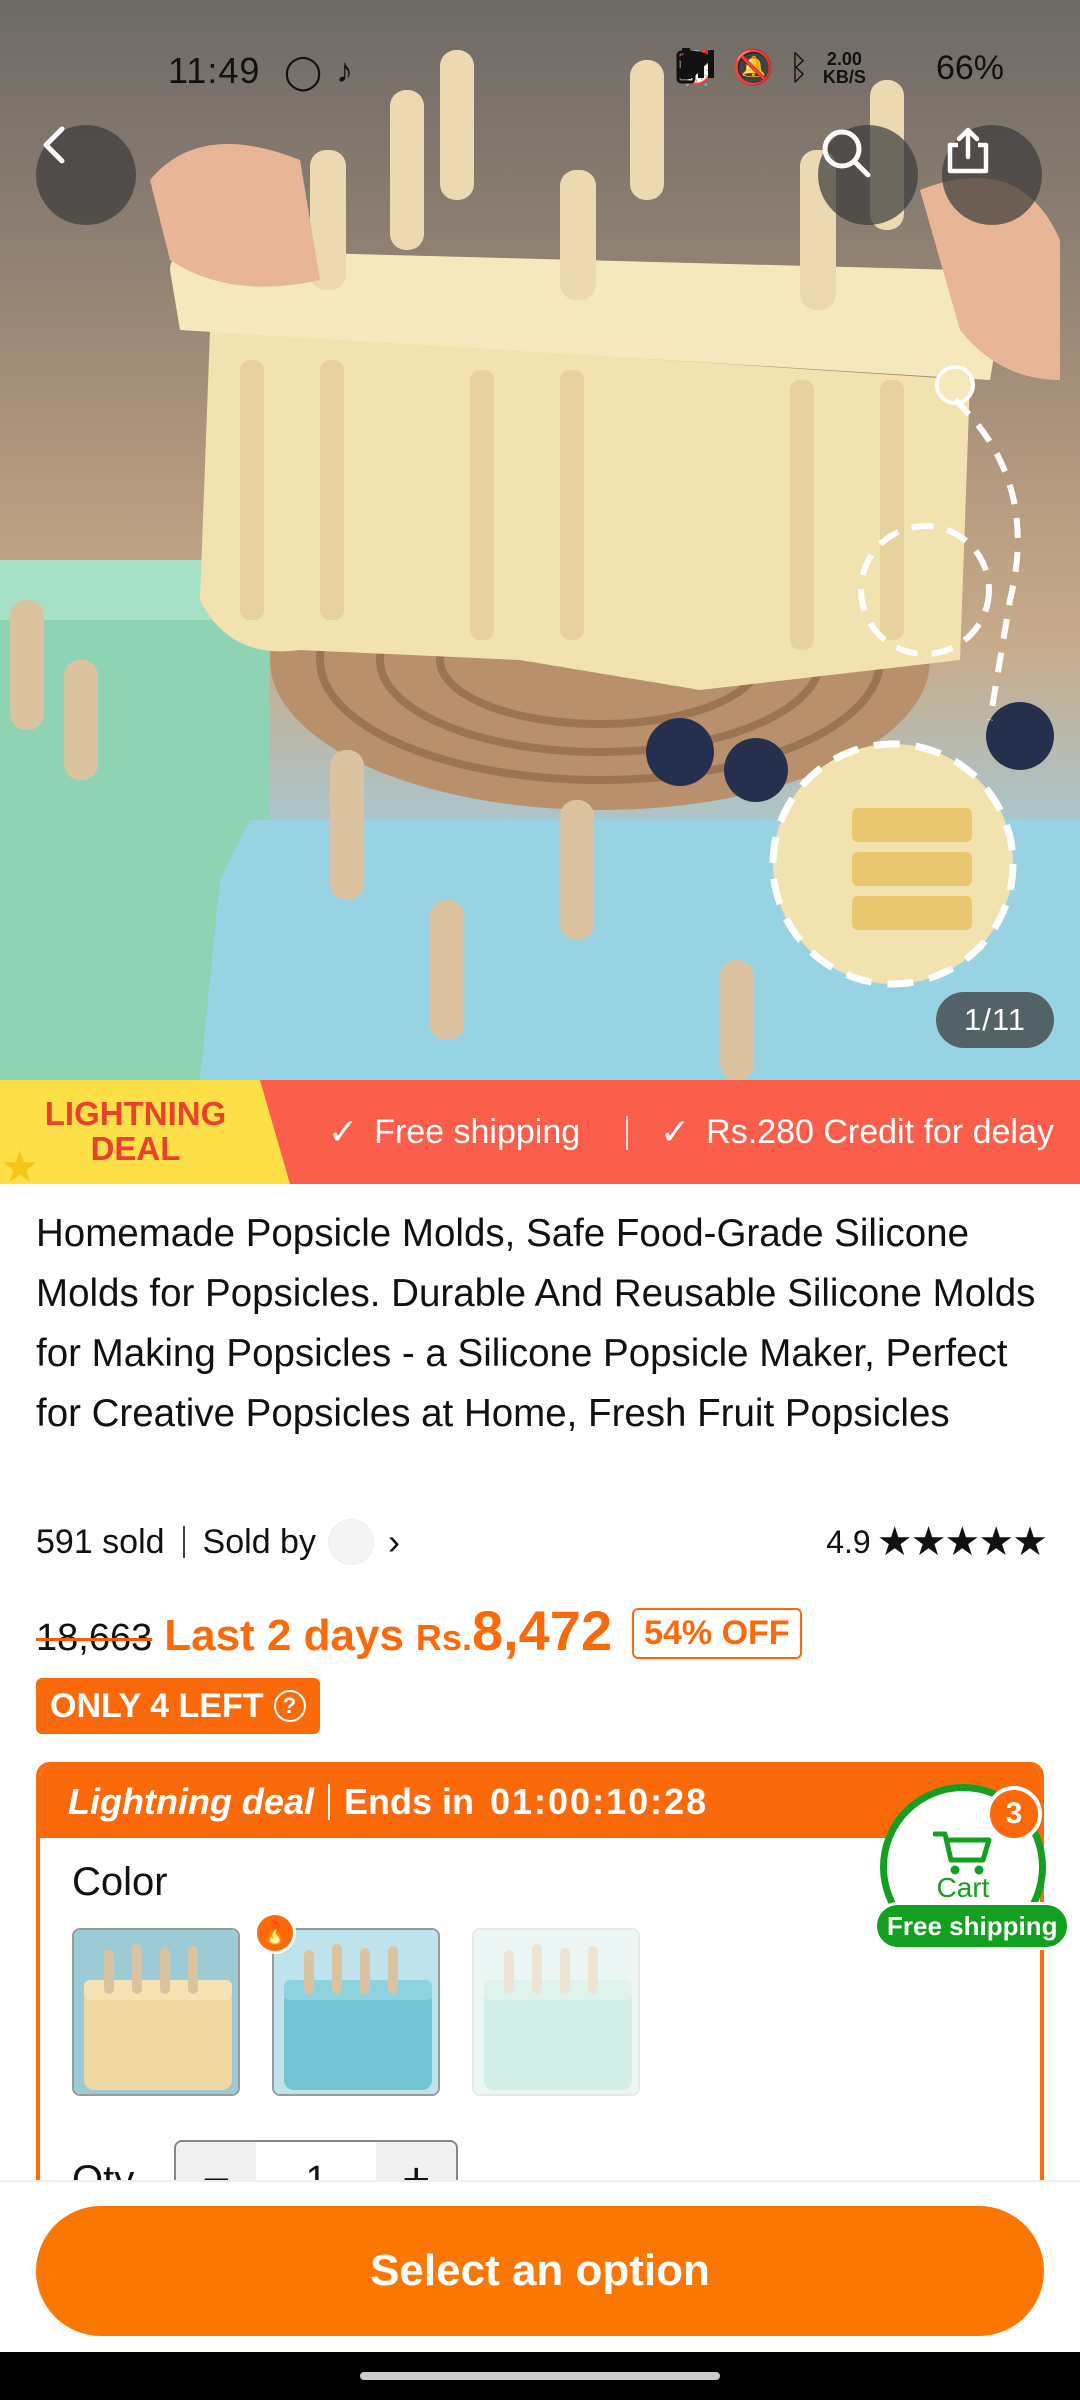 Image resolution: width=1080 pixels, height=2400 pixels. What do you see at coordinates (972, 1926) in the screenshot?
I see `cart-free-shipping-badge: Free shipping` at bounding box center [972, 1926].